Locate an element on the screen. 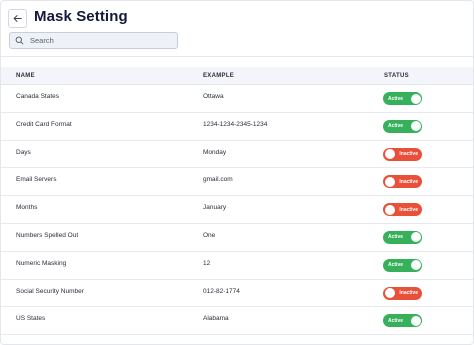 The width and height of the screenshot is (474, 345). table-row: Numbers Spelled Out One Active is located at coordinates (237, 238).